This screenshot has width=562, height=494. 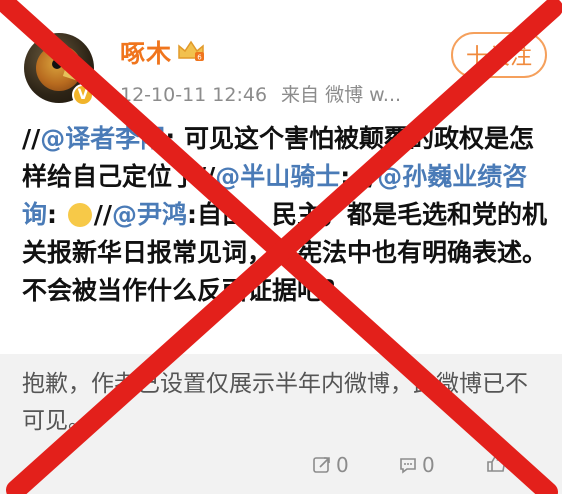 I want to click on thinking-emoji-icon, so click(x=79, y=215).